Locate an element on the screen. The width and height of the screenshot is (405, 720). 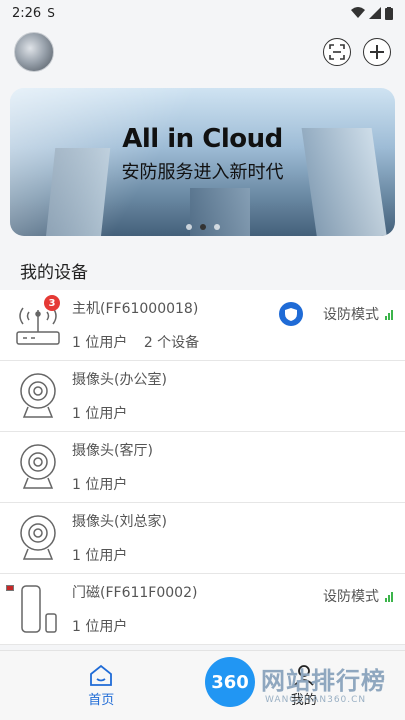
scan-icon is located at coordinates (337, 52).